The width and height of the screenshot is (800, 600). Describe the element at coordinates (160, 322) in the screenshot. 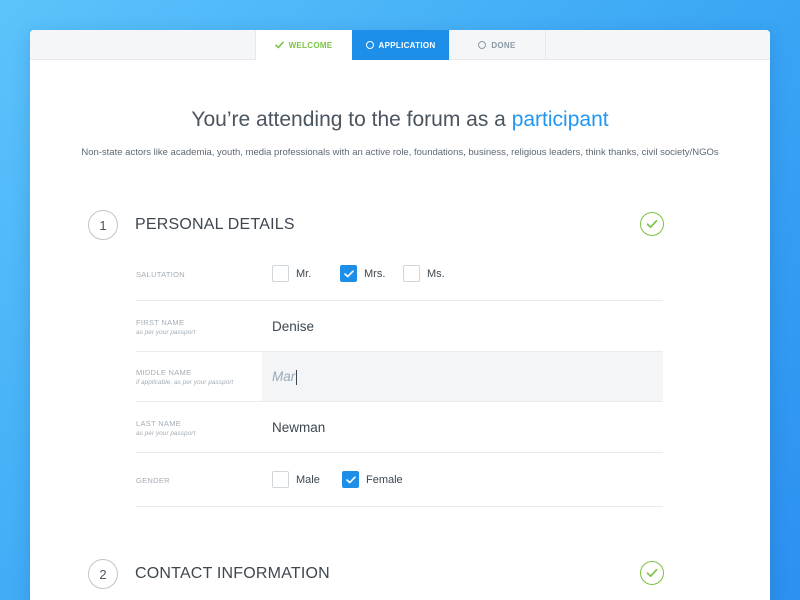

I see `first-name-label: First name` at that location.